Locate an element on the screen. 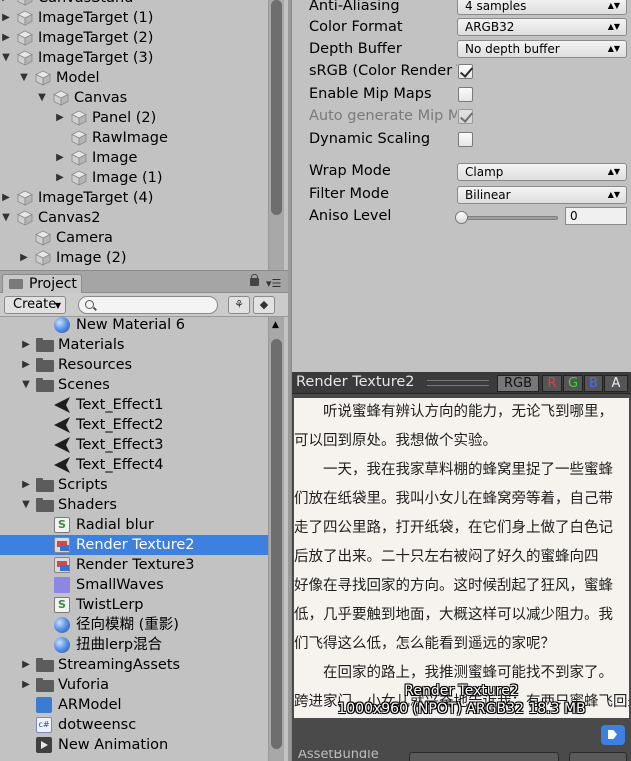 Image resolution: width=631 pixels, height=761 pixels. create-button: Create ▼ is located at coordinates (35, 305).